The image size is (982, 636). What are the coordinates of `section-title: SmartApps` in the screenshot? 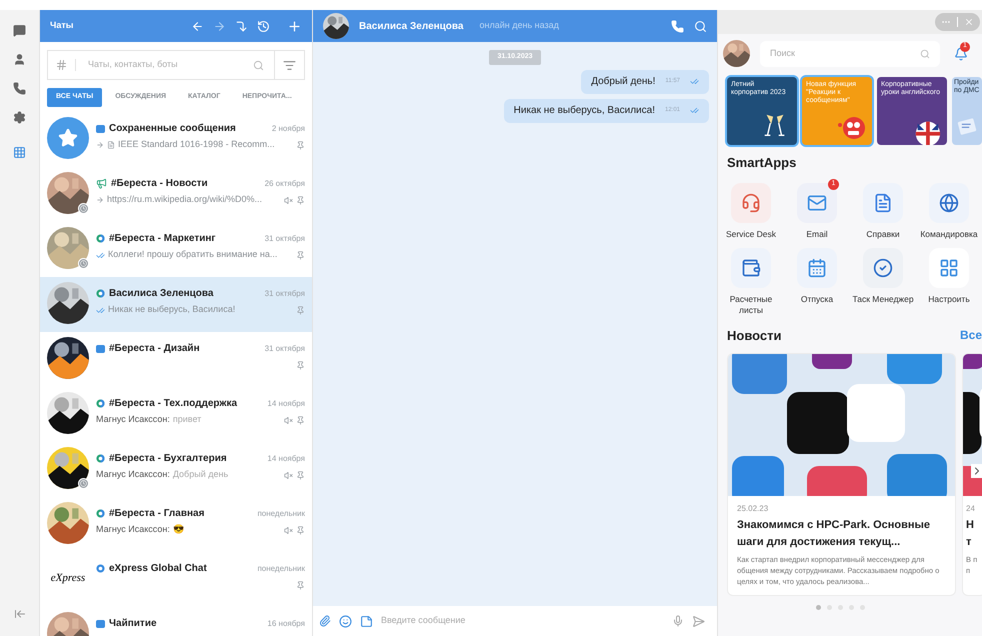 It's located at (762, 163).